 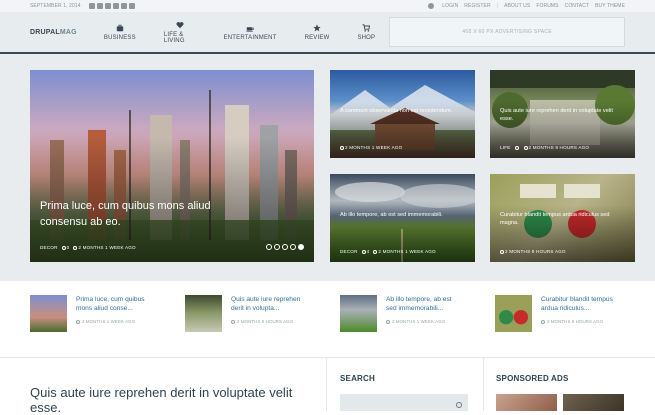 I want to click on site-logo: DRUPALMAG, so click(x=60, y=32).